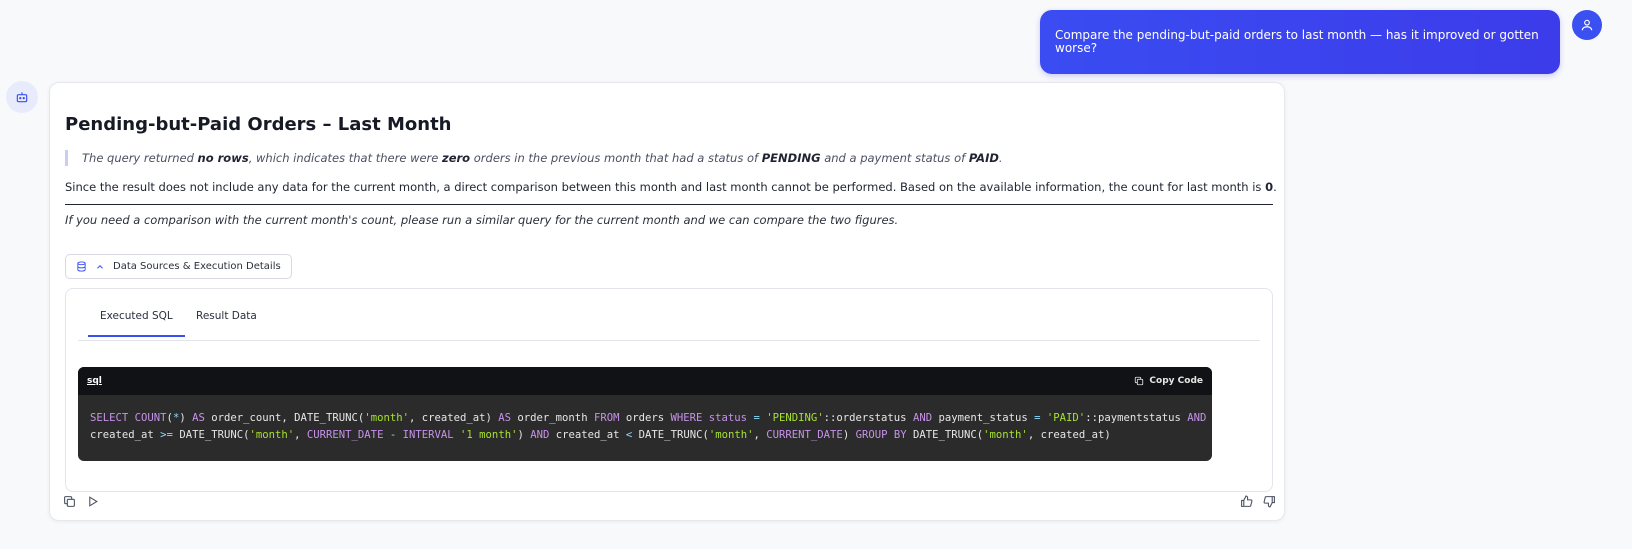  I want to click on paragraph-bold: 0, so click(1269, 187).